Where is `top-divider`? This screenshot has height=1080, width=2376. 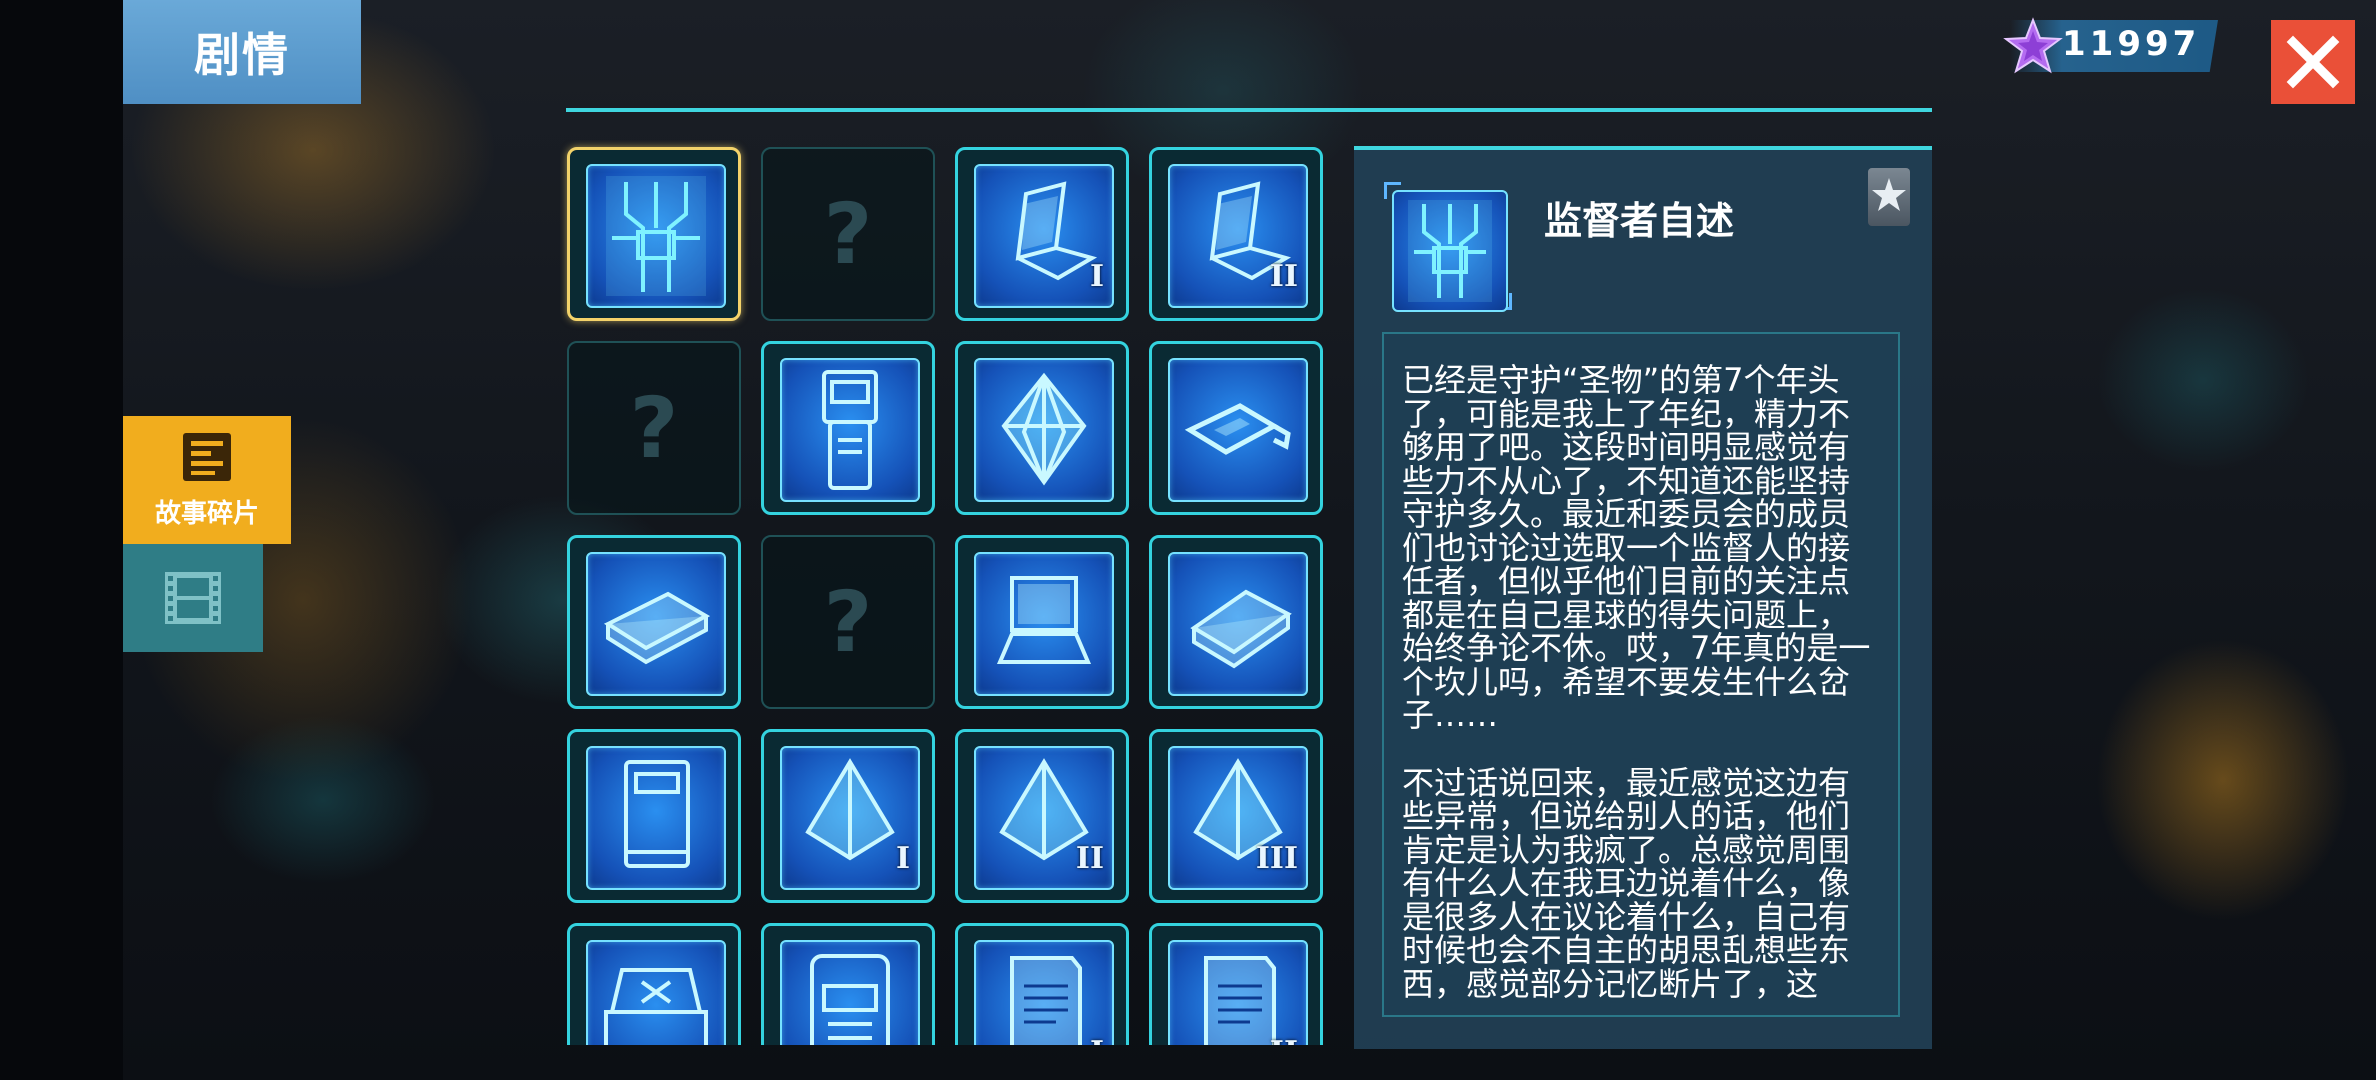
top-divider is located at coordinates (1249, 110).